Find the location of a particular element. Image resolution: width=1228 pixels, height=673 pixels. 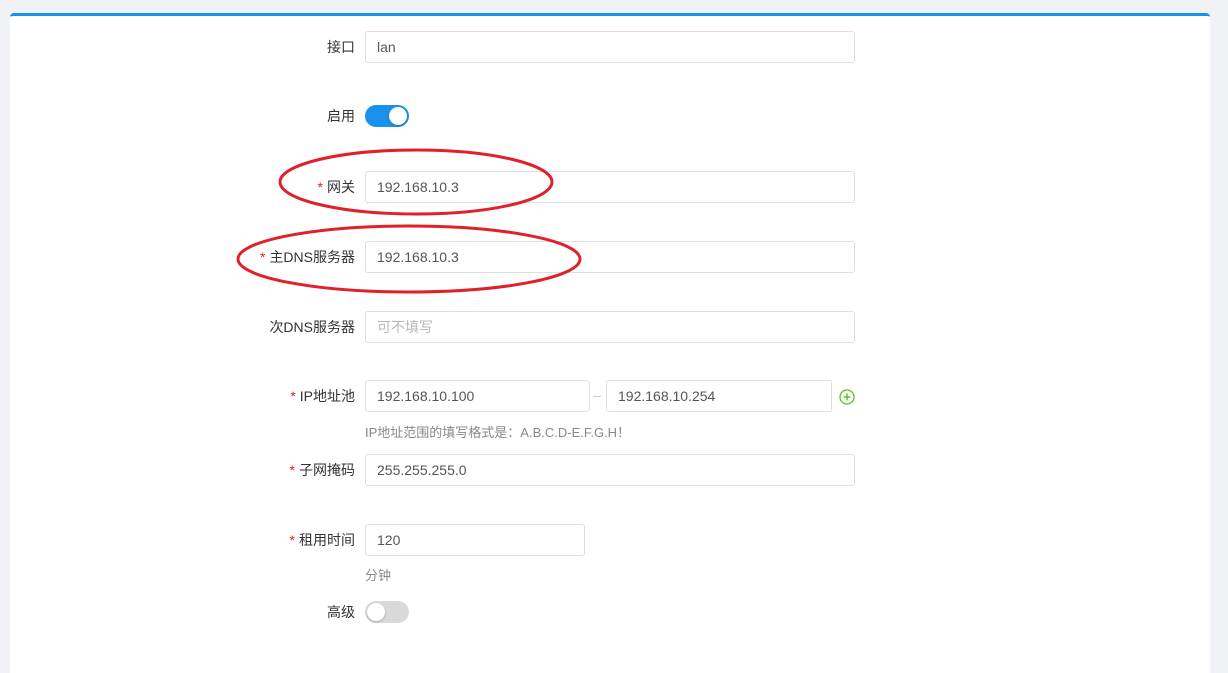

primary-dns-field is located at coordinates (610, 257).